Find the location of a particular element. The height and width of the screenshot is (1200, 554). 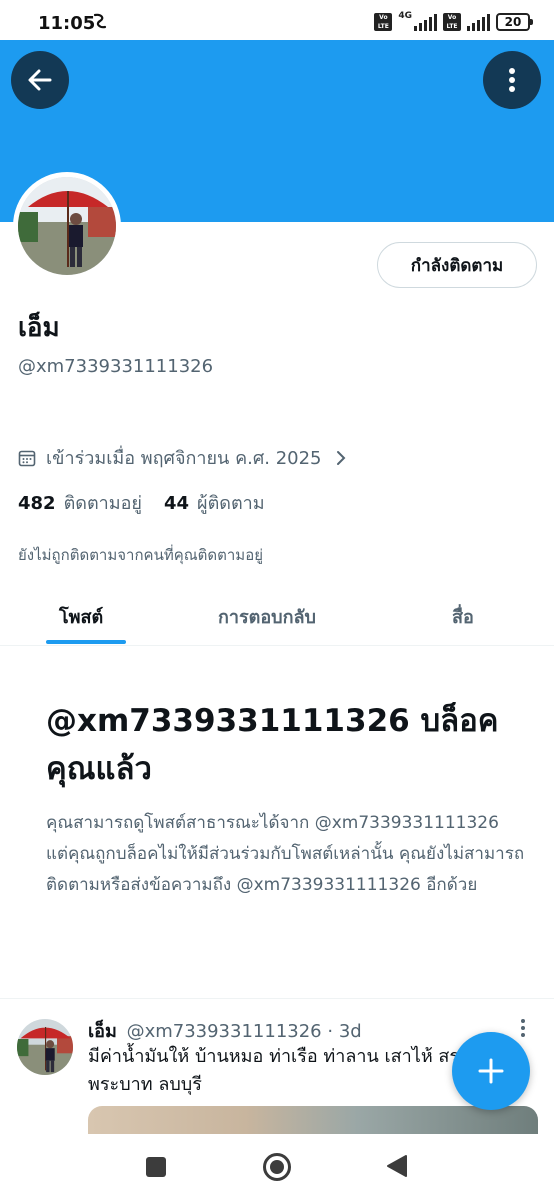

join-date: เข้าร่วมเมื่อ พฤศจิกายน ค.ศ. 2025 is located at coordinates (182, 457).